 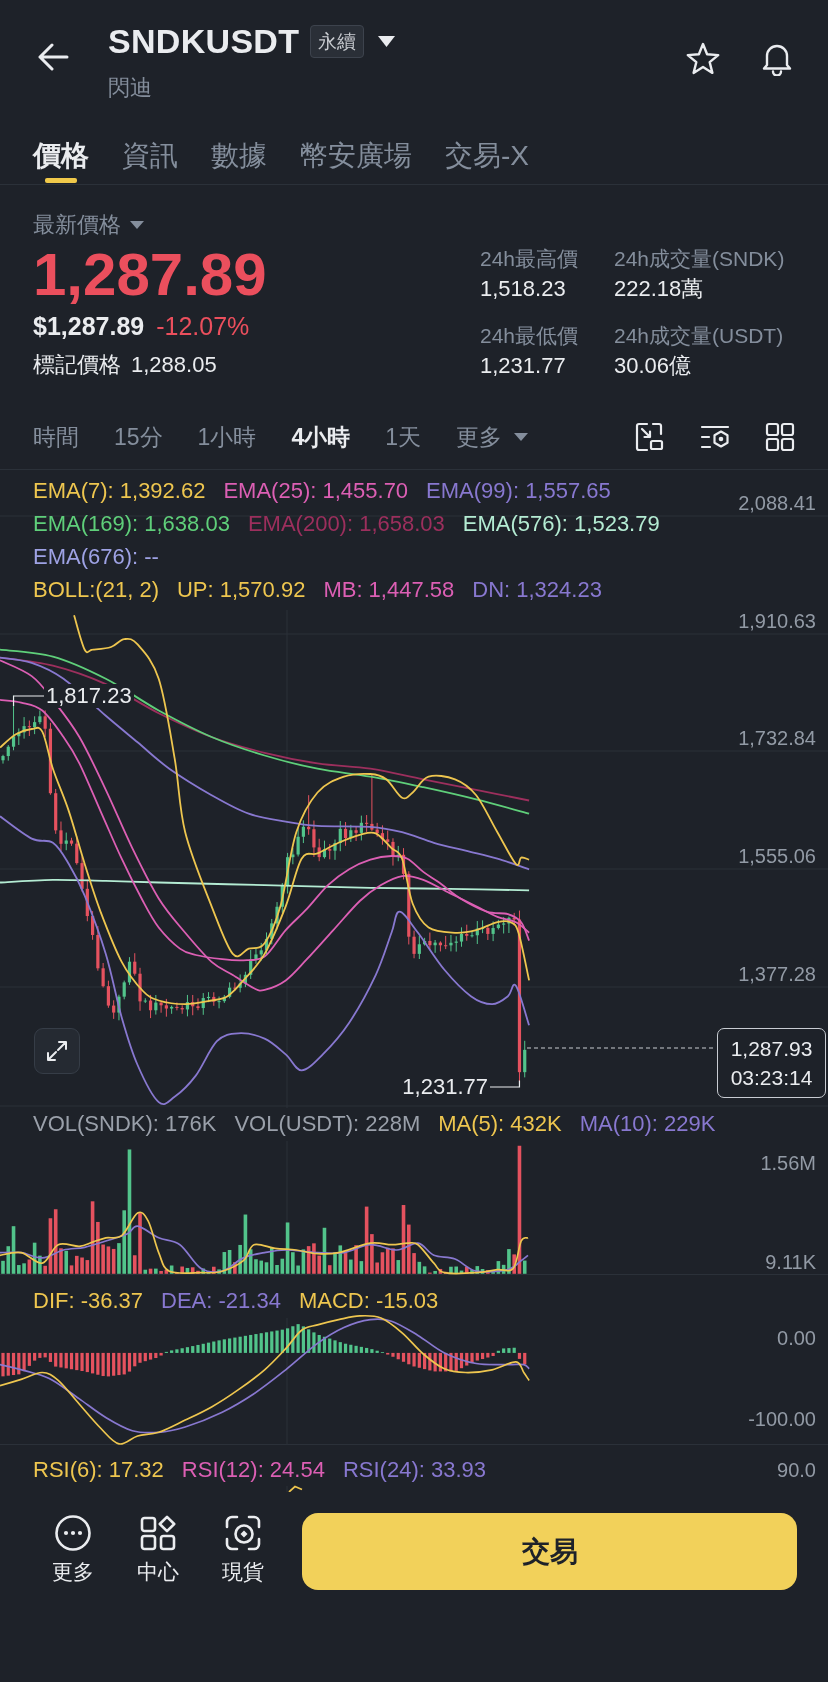 What do you see at coordinates (96, 557) in the screenshot?
I see `indicator-label: EMA(676): --` at bounding box center [96, 557].